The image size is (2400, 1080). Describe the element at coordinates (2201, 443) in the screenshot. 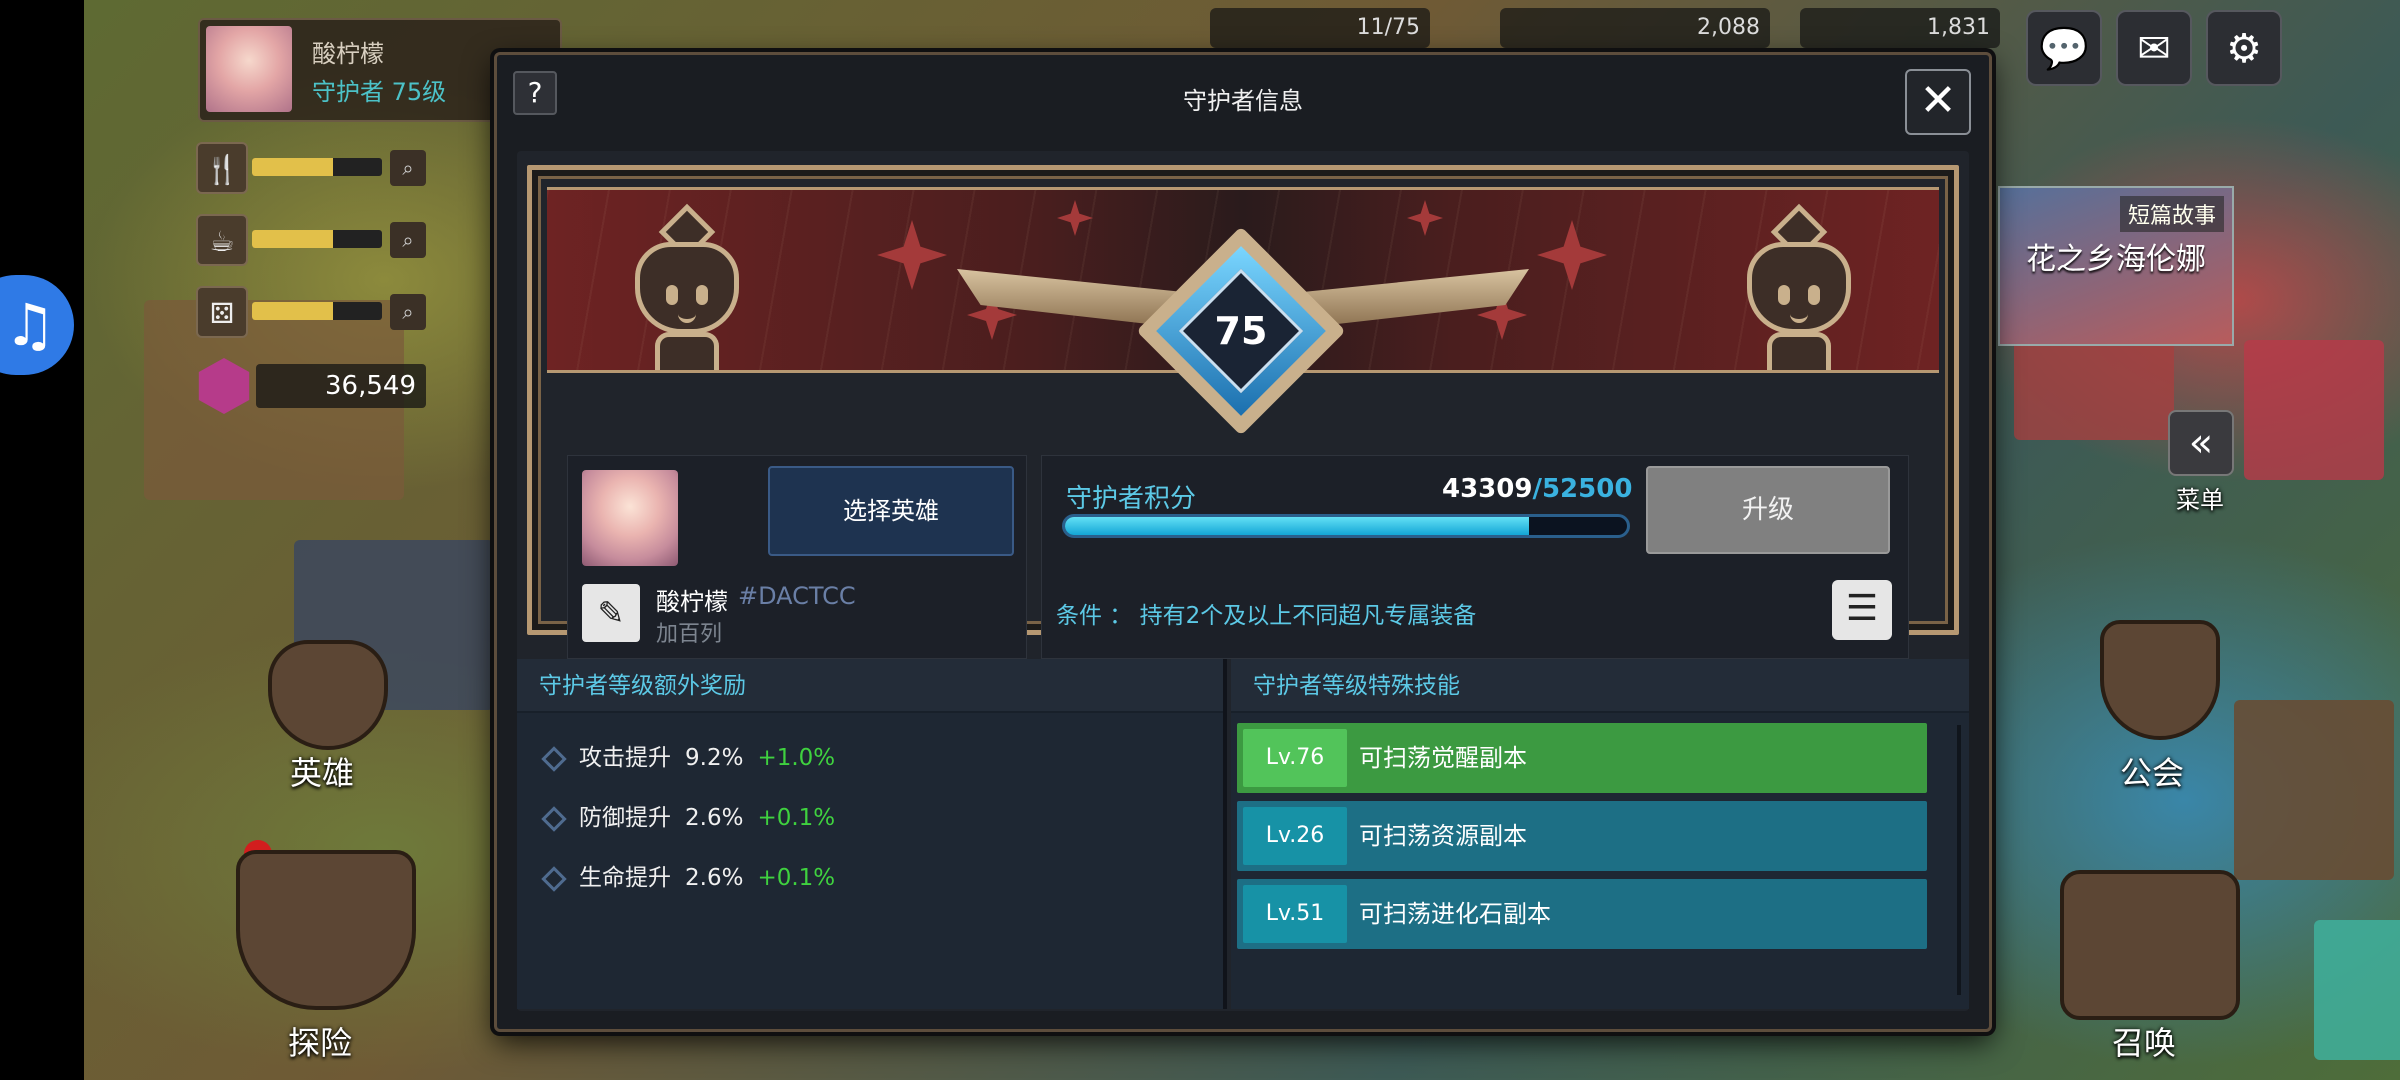

I see `menu-chevron-icon: «` at that location.